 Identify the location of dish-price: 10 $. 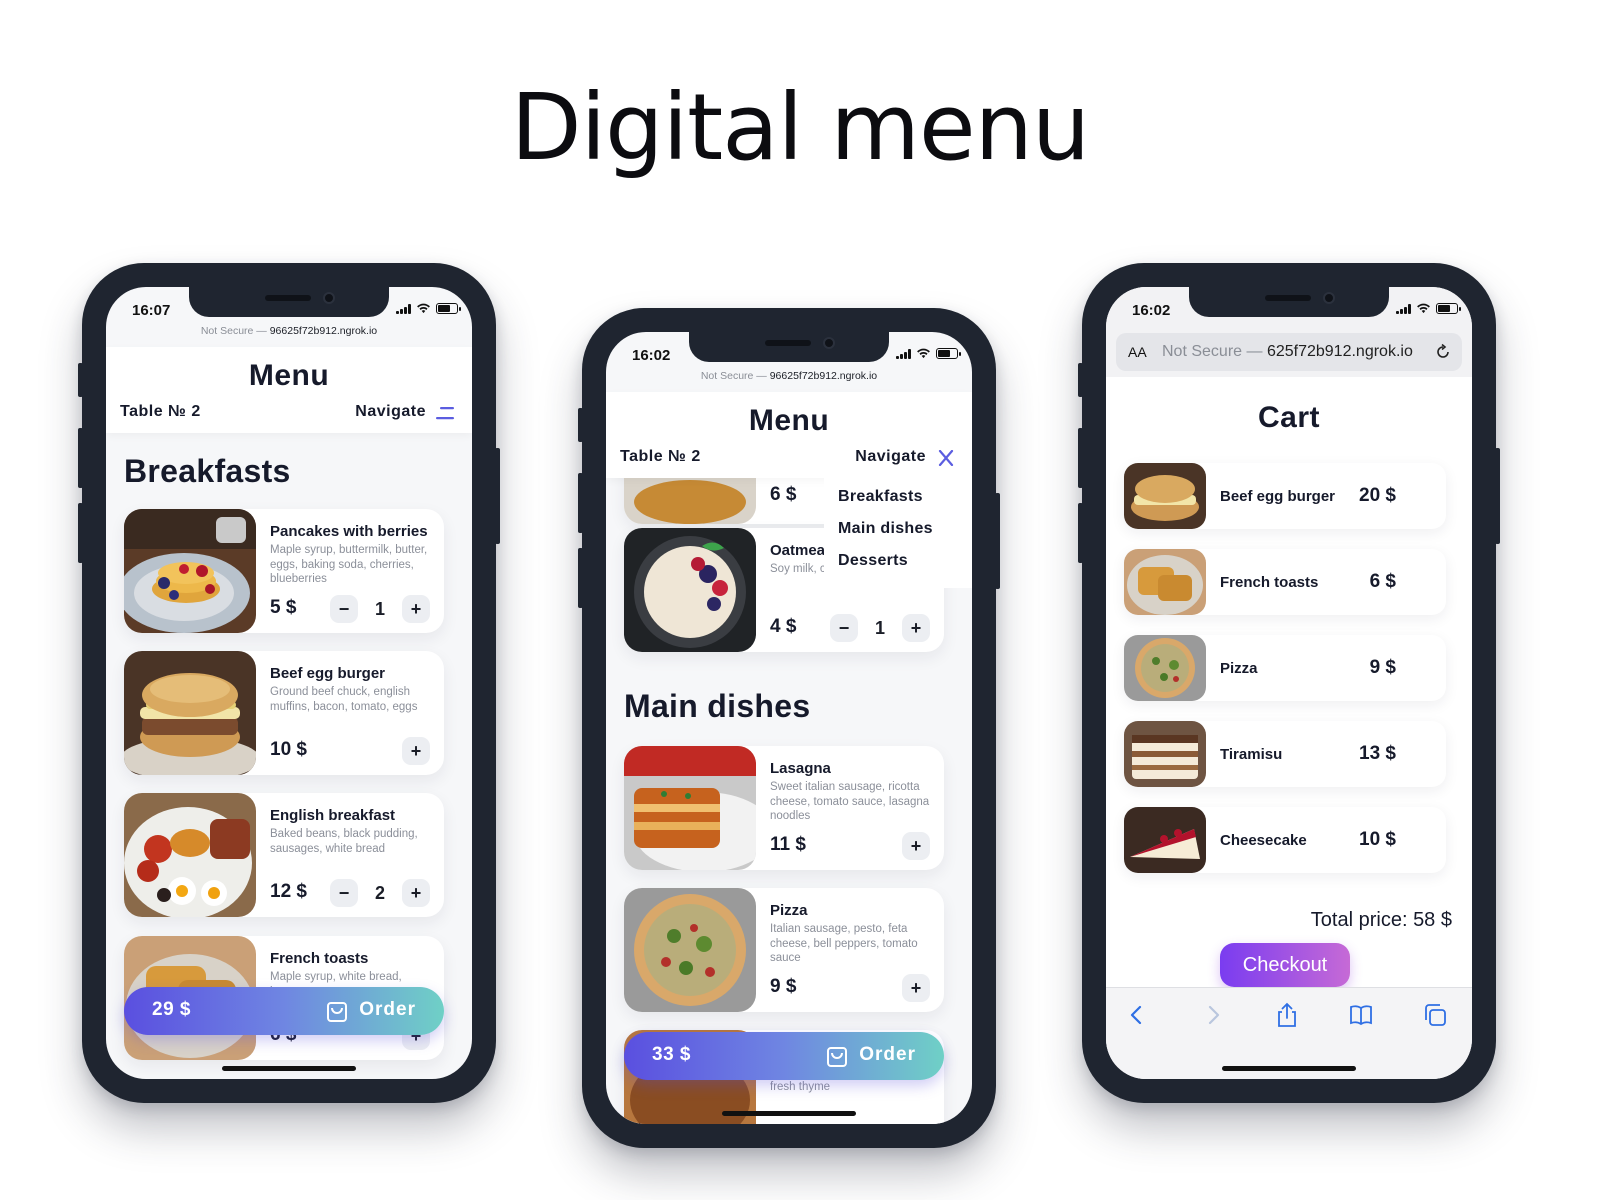
(288, 749).